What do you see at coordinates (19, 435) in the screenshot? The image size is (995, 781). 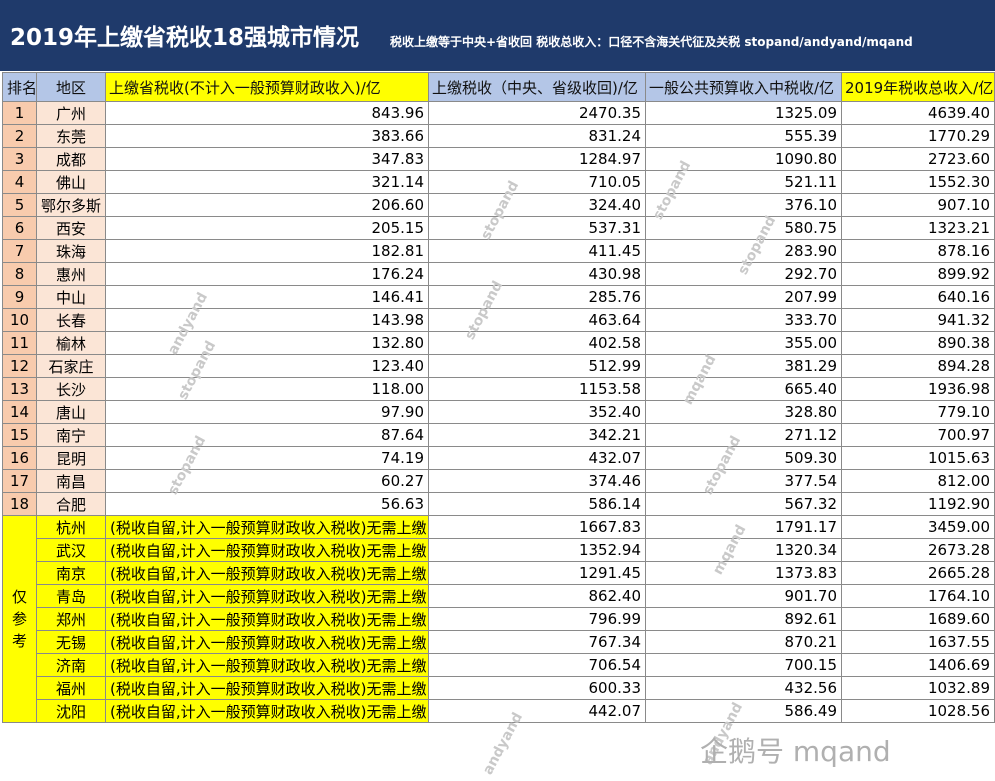 I see `rank-cell: 15` at bounding box center [19, 435].